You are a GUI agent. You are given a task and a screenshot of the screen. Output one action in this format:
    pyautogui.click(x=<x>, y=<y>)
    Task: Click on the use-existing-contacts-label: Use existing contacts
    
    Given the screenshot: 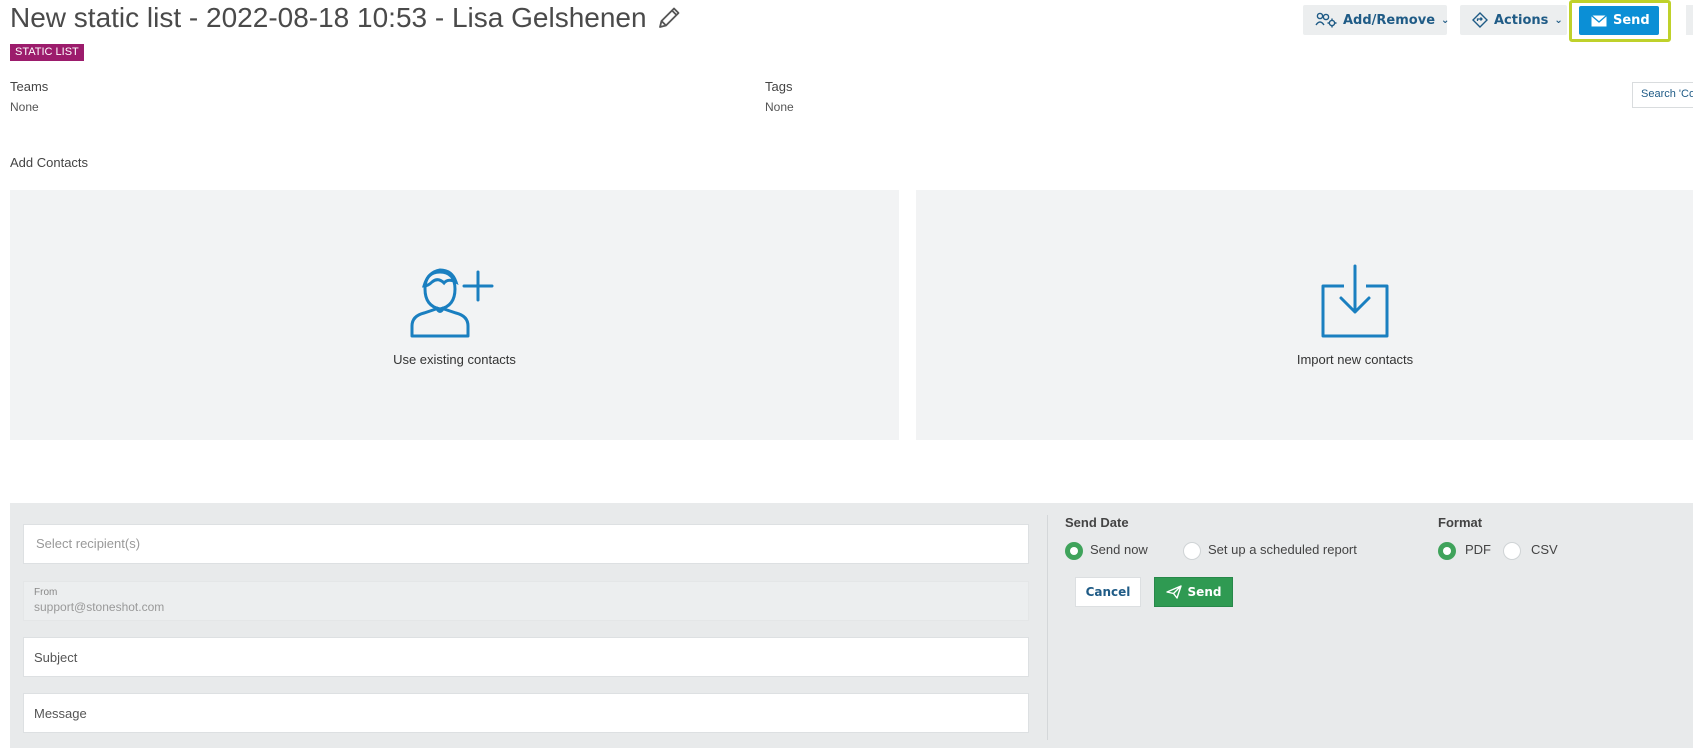 What is the action you would take?
    pyautogui.click(x=454, y=359)
    